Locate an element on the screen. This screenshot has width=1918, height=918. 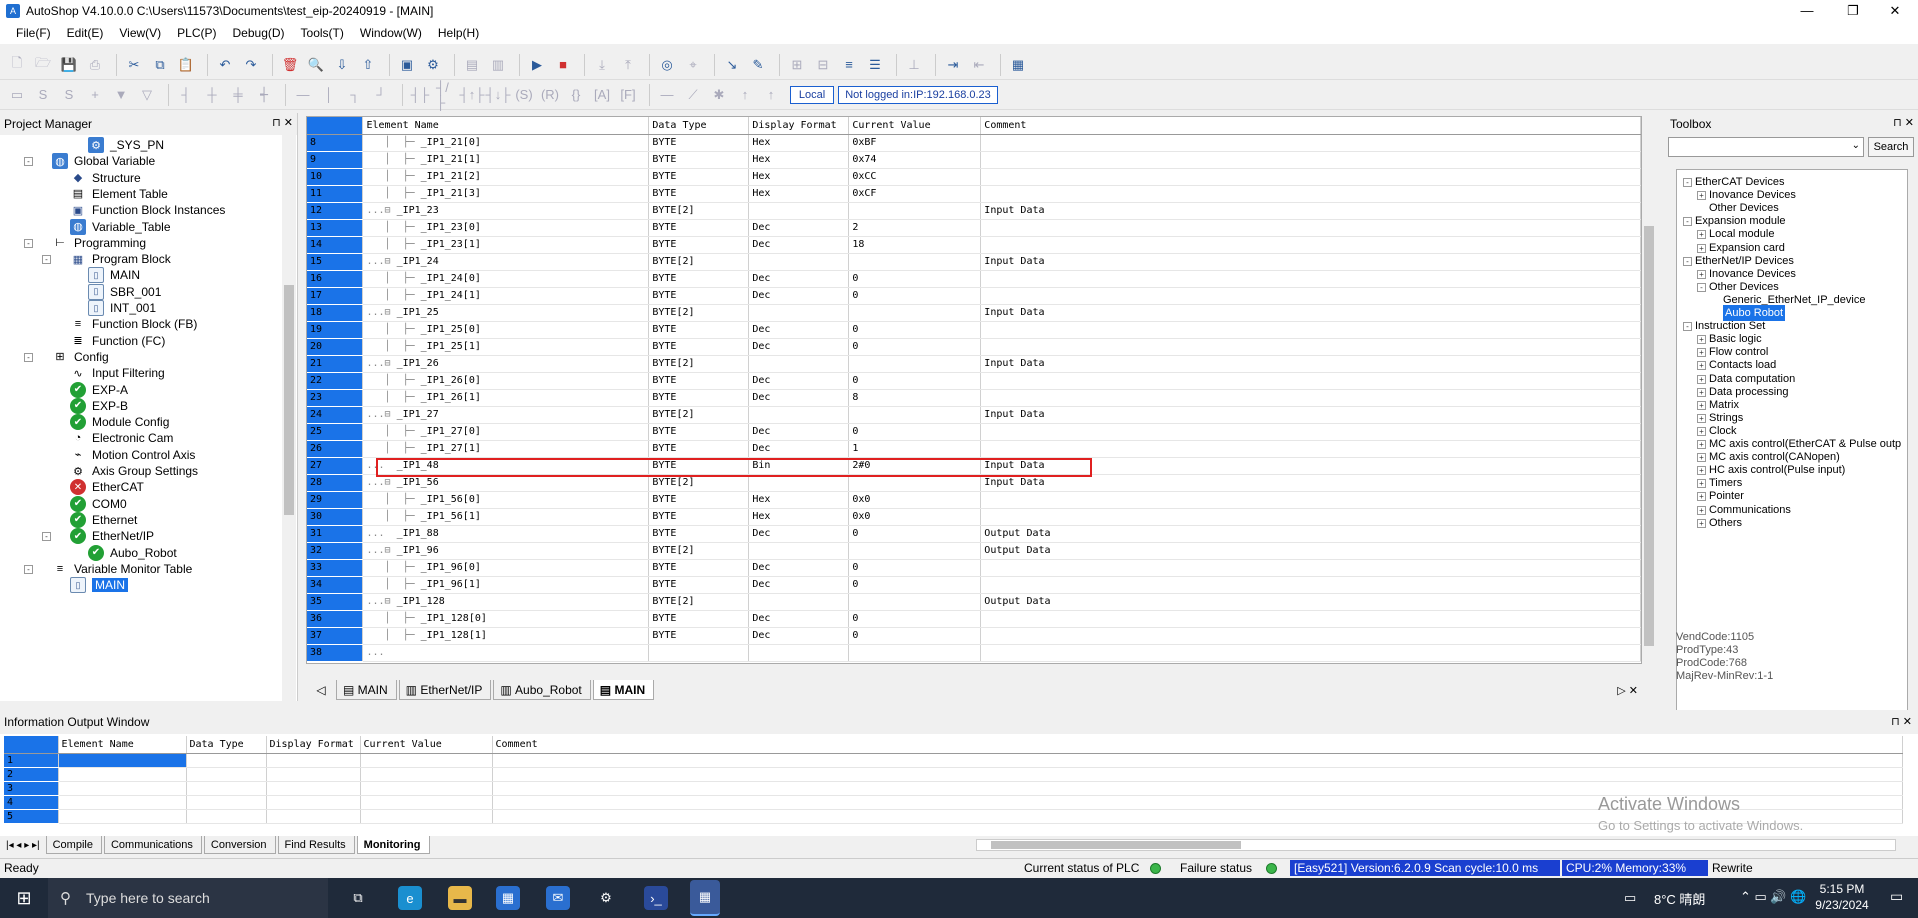
tab-aubo-robot: ▥ Aubo_Robot is located at coordinates (542, 690).